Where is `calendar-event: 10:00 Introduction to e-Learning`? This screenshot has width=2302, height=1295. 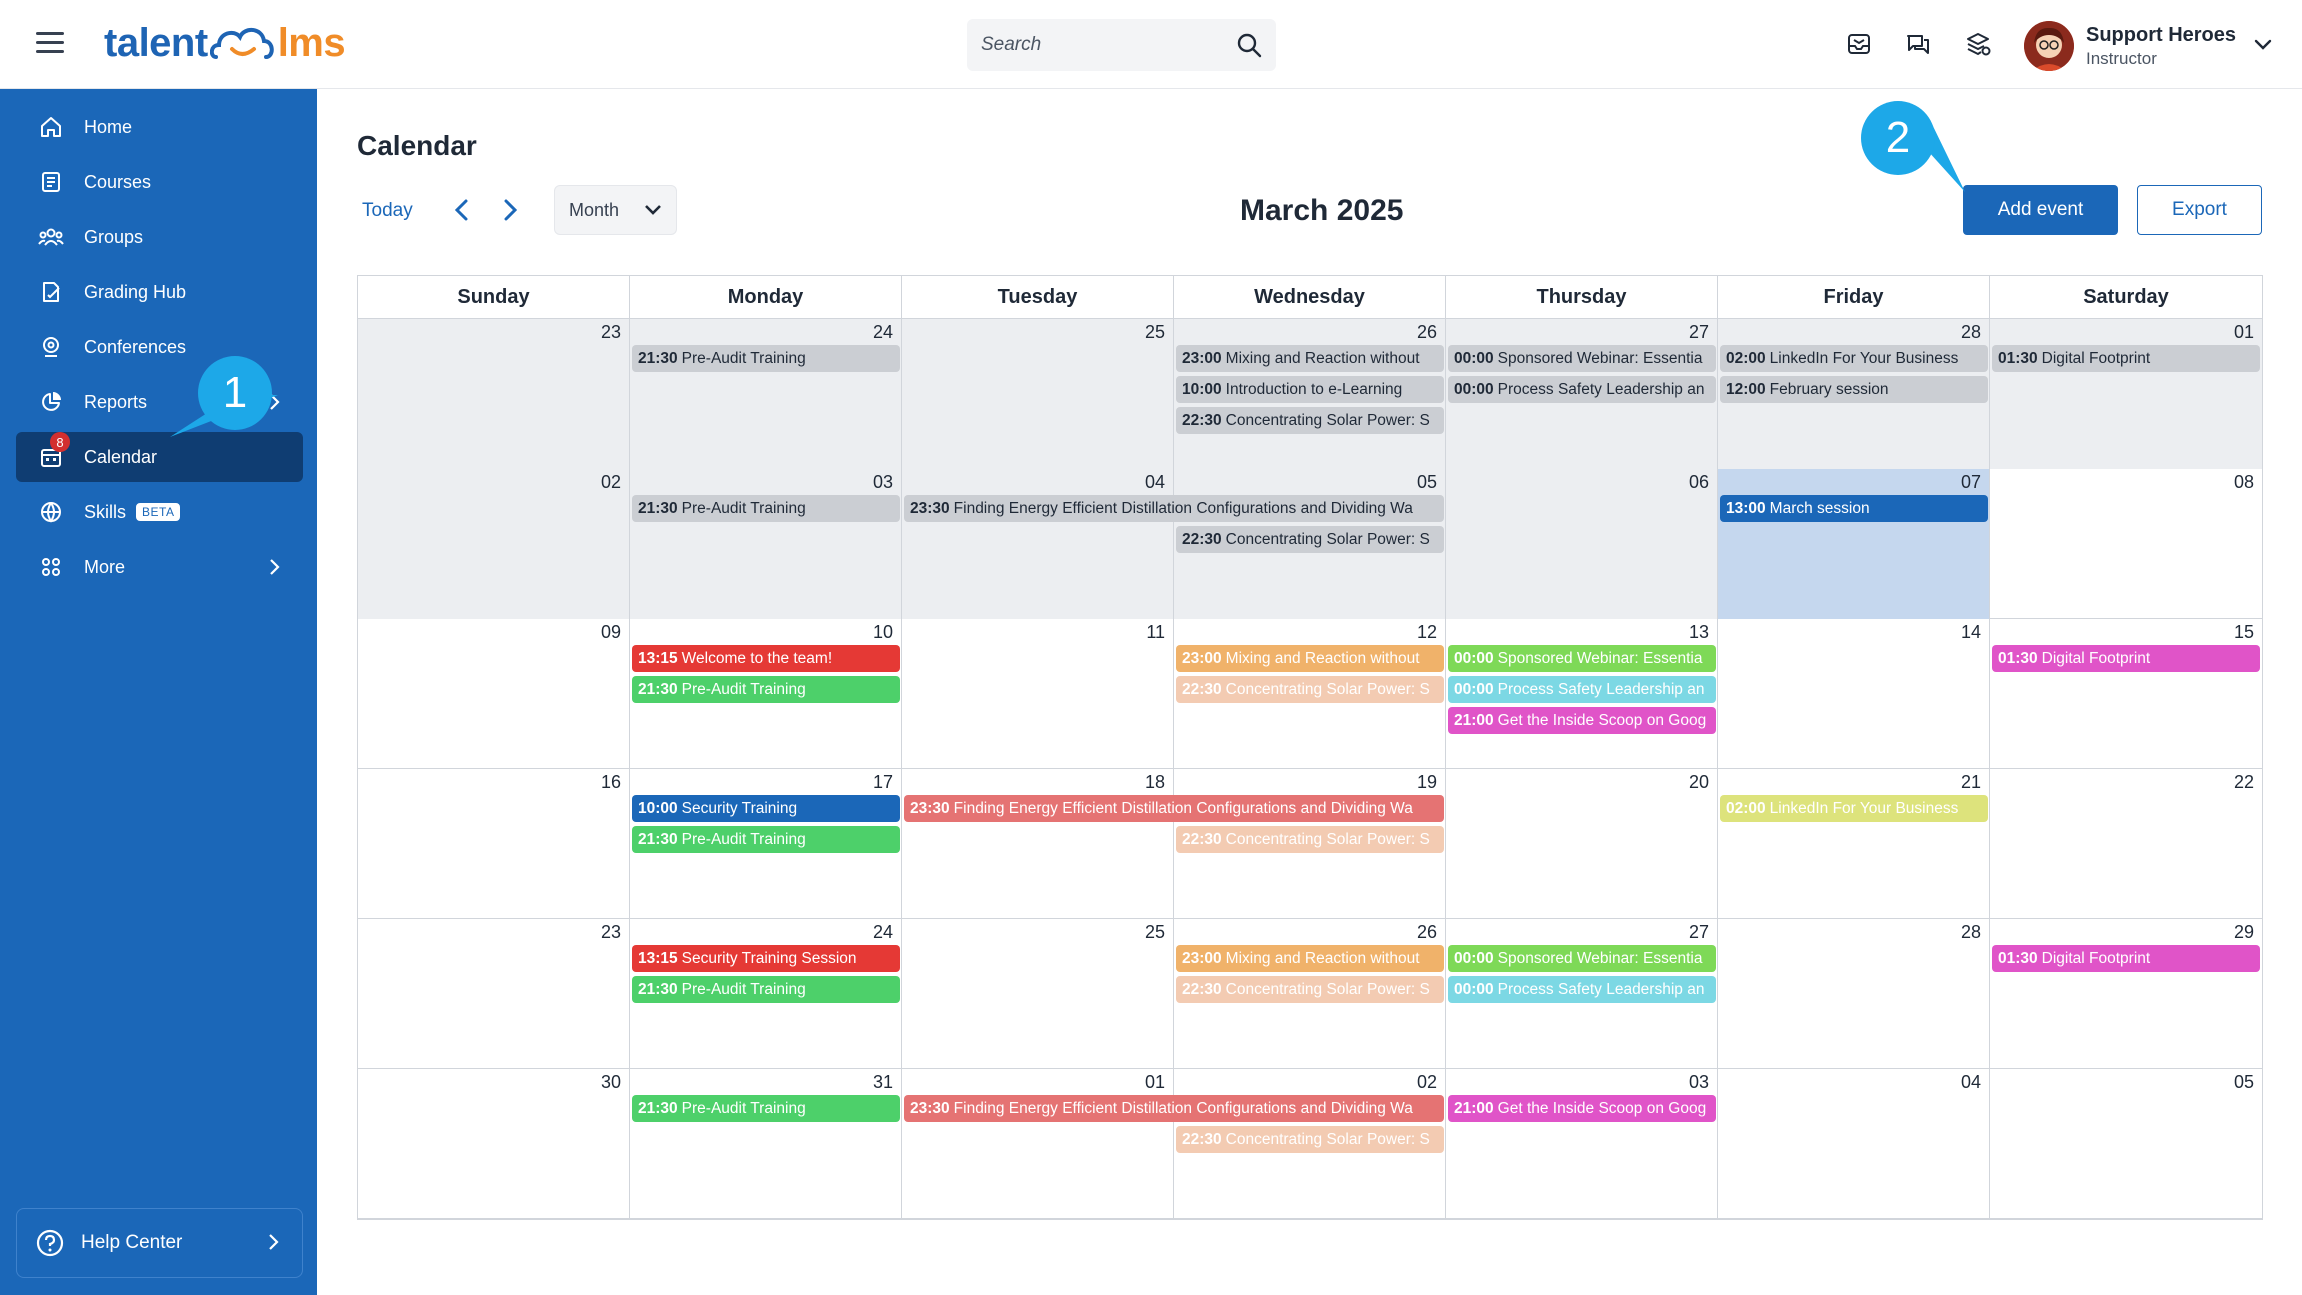
calendar-event: 10:00 Introduction to e-Learning is located at coordinates (1310, 389).